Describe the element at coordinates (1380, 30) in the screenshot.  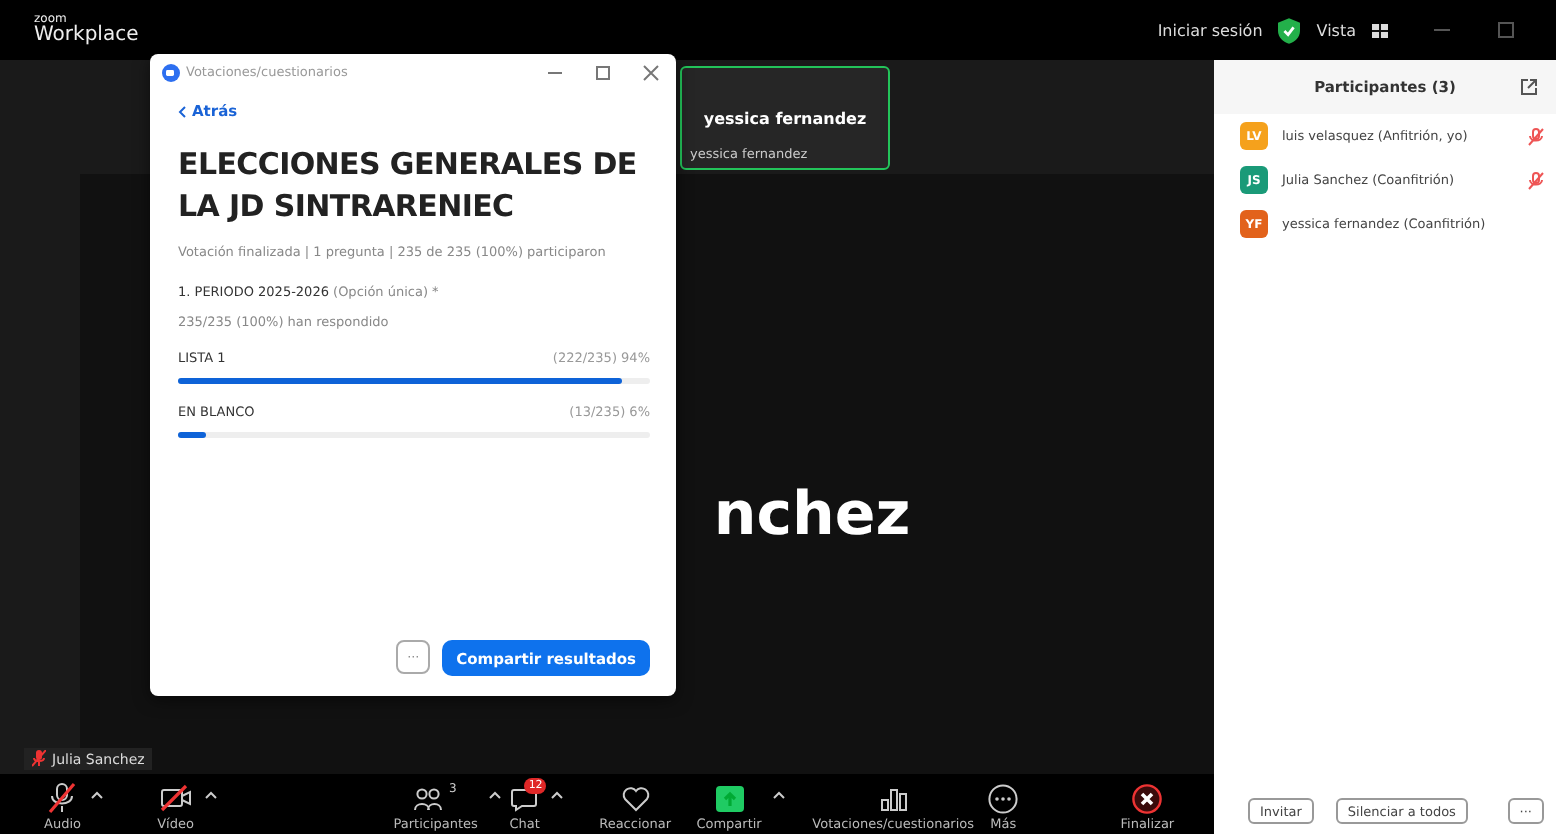
I see `grid-icon` at that location.